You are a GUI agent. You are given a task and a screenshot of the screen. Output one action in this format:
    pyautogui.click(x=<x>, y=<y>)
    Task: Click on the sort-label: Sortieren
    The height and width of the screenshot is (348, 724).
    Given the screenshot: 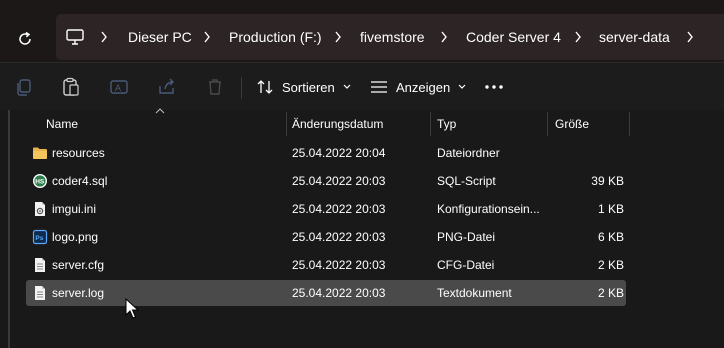 What is the action you would take?
    pyautogui.click(x=308, y=87)
    